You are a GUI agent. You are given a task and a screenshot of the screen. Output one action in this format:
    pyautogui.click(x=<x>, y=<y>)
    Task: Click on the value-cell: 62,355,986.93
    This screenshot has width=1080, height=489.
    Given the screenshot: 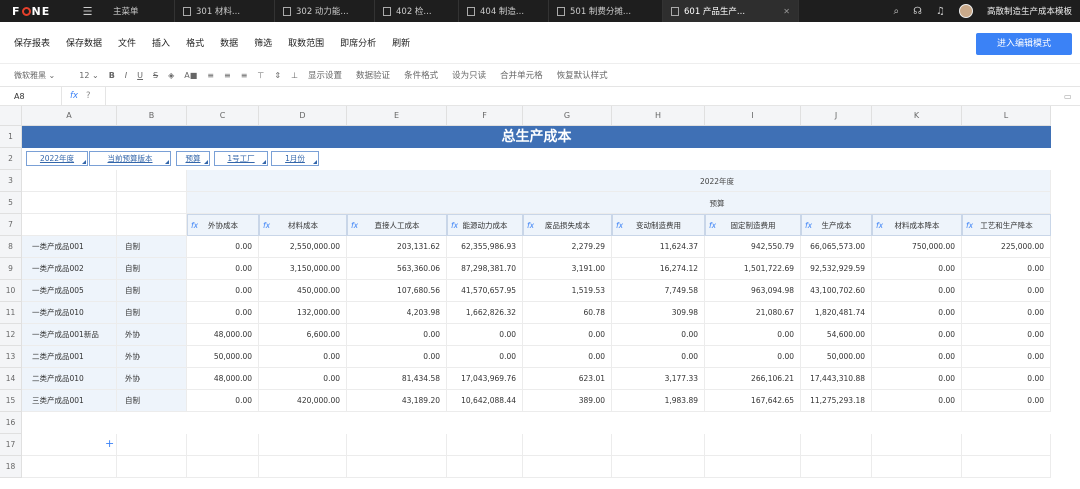 What is the action you would take?
    pyautogui.click(x=485, y=247)
    